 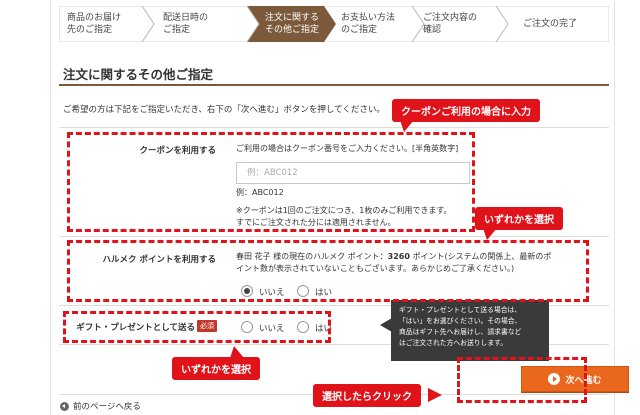 I want to click on gift-callout: いずれかを選択, so click(x=216, y=368).